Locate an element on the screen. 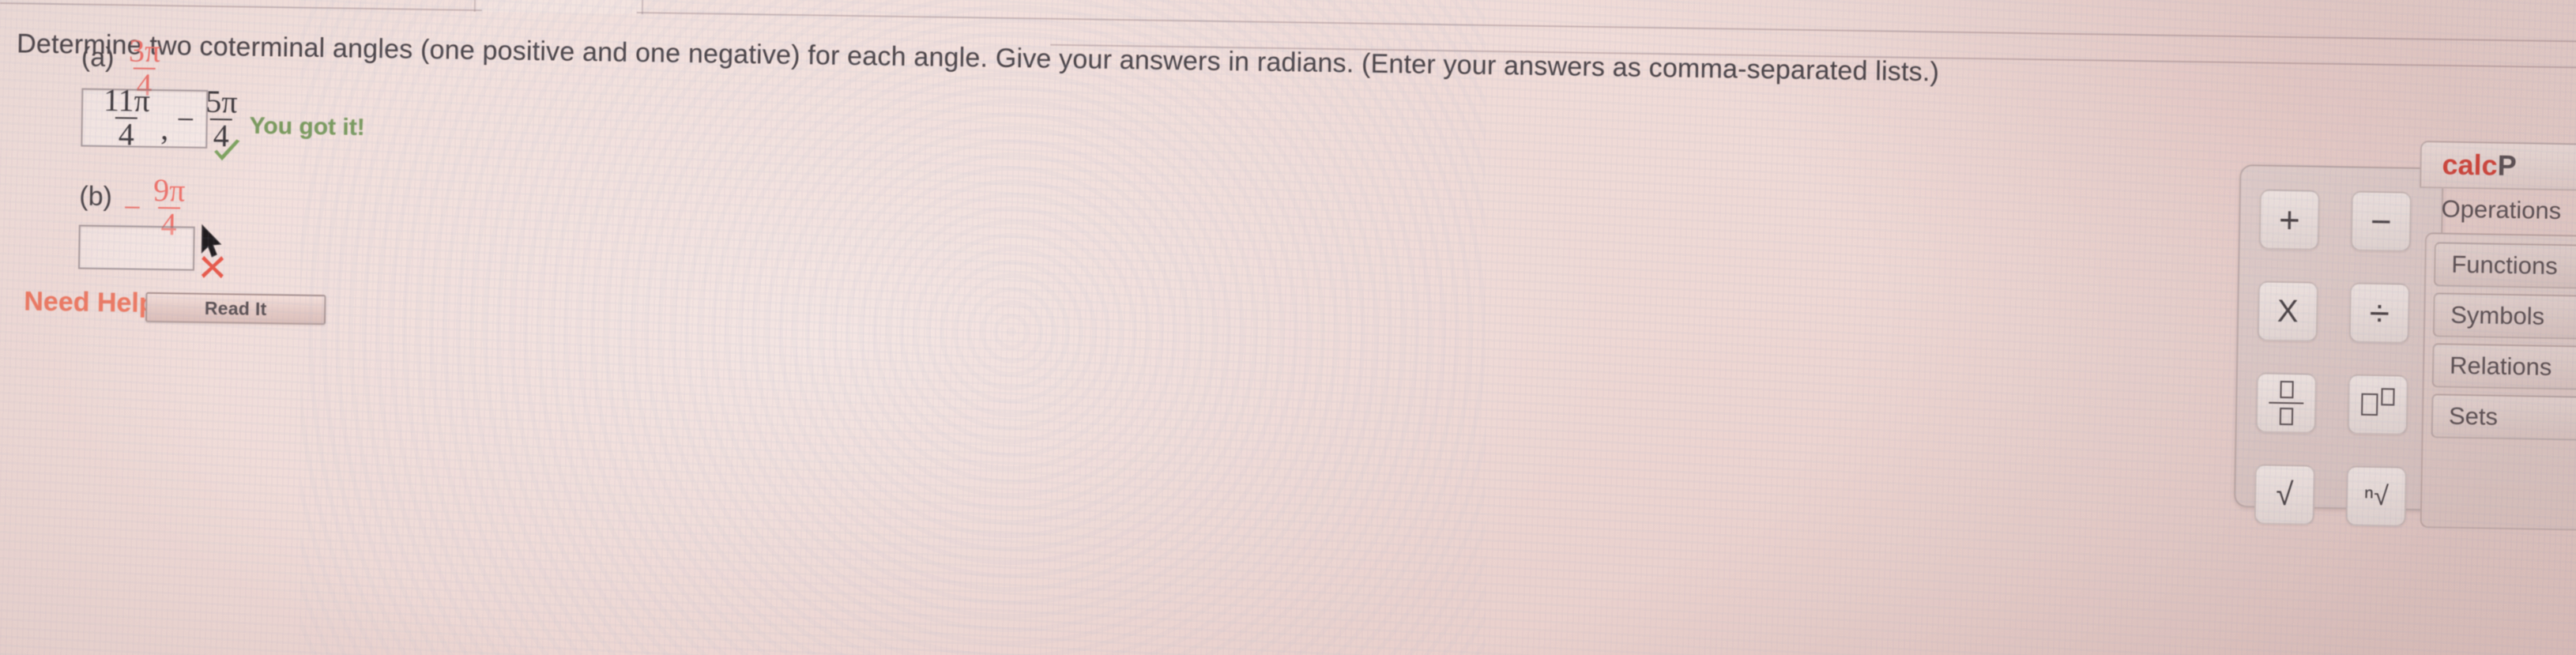  calcpad-key-fraction is located at coordinates (2286, 403).